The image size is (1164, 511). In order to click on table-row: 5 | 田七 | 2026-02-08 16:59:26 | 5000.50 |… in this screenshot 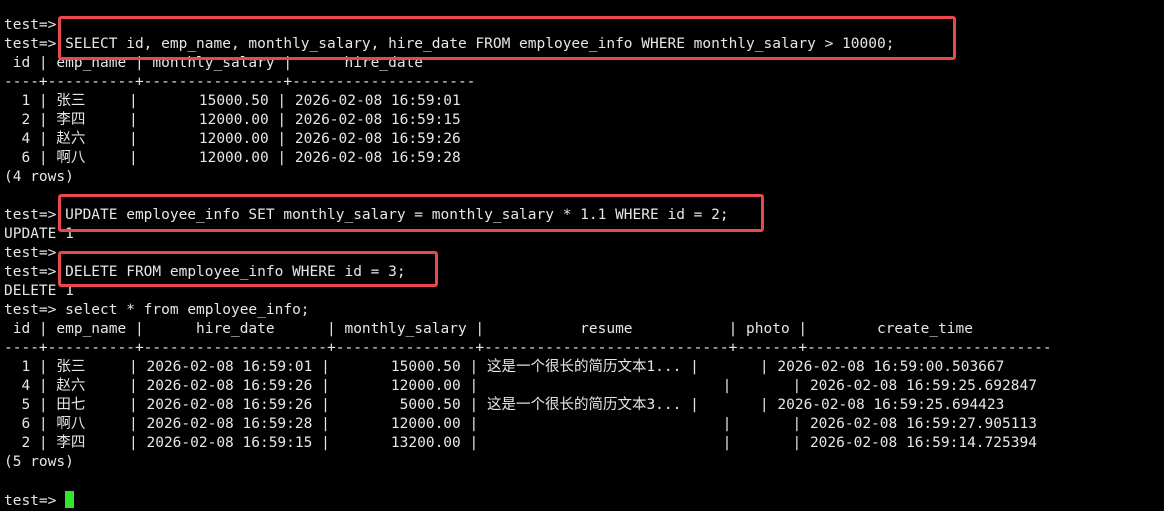, I will do `click(504, 405)`.